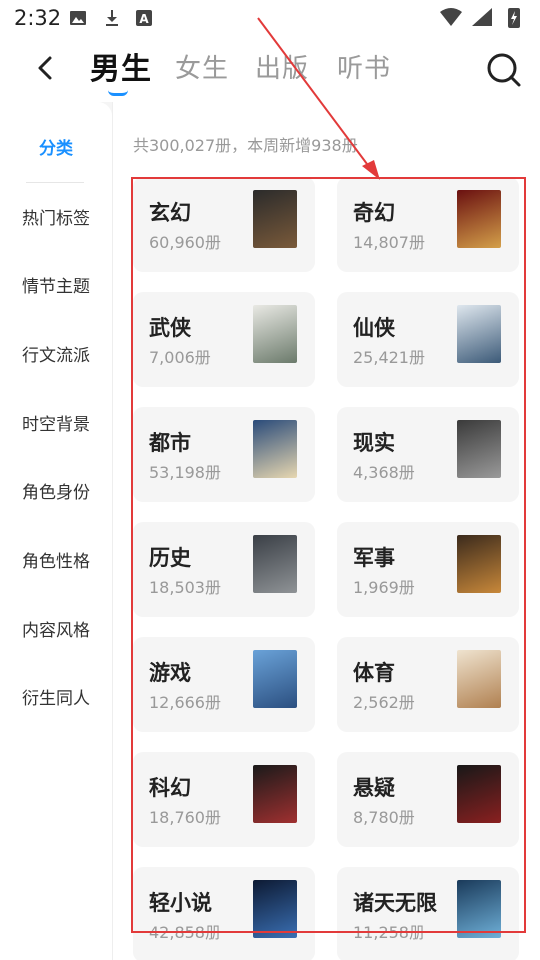  Describe the element at coordinates (384, 587) in the screenshot. I see `category-count: 1,969册` at that location.